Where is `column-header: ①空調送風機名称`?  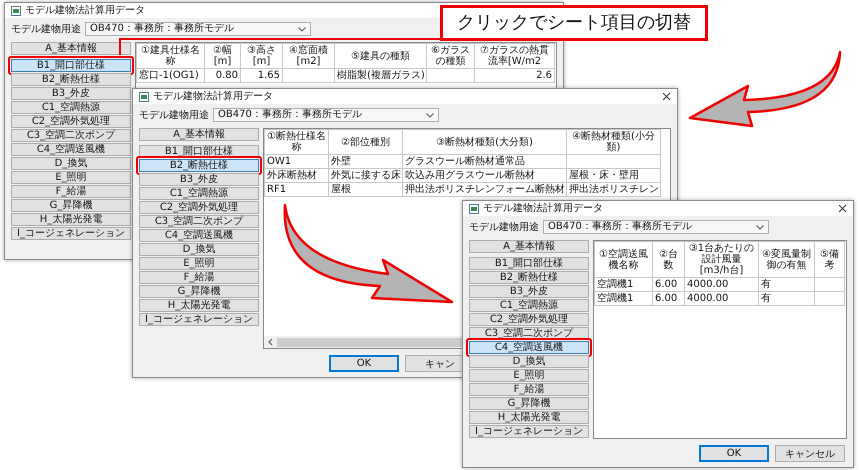 column-header: ①空調送風機名称 is located at coordinates (623, 260).